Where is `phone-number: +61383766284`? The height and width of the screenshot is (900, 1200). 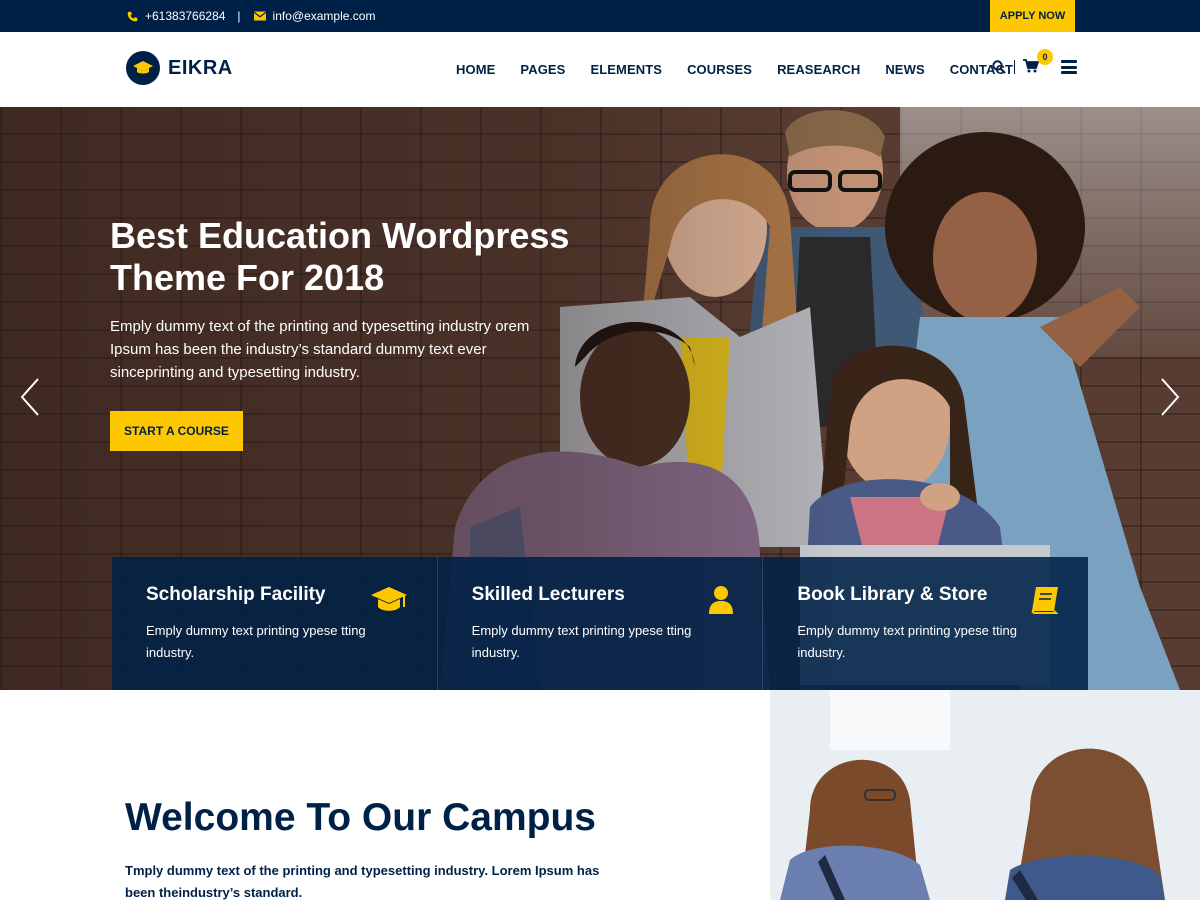
phone-number: +61383766284 is located at coordinates (185, 16).